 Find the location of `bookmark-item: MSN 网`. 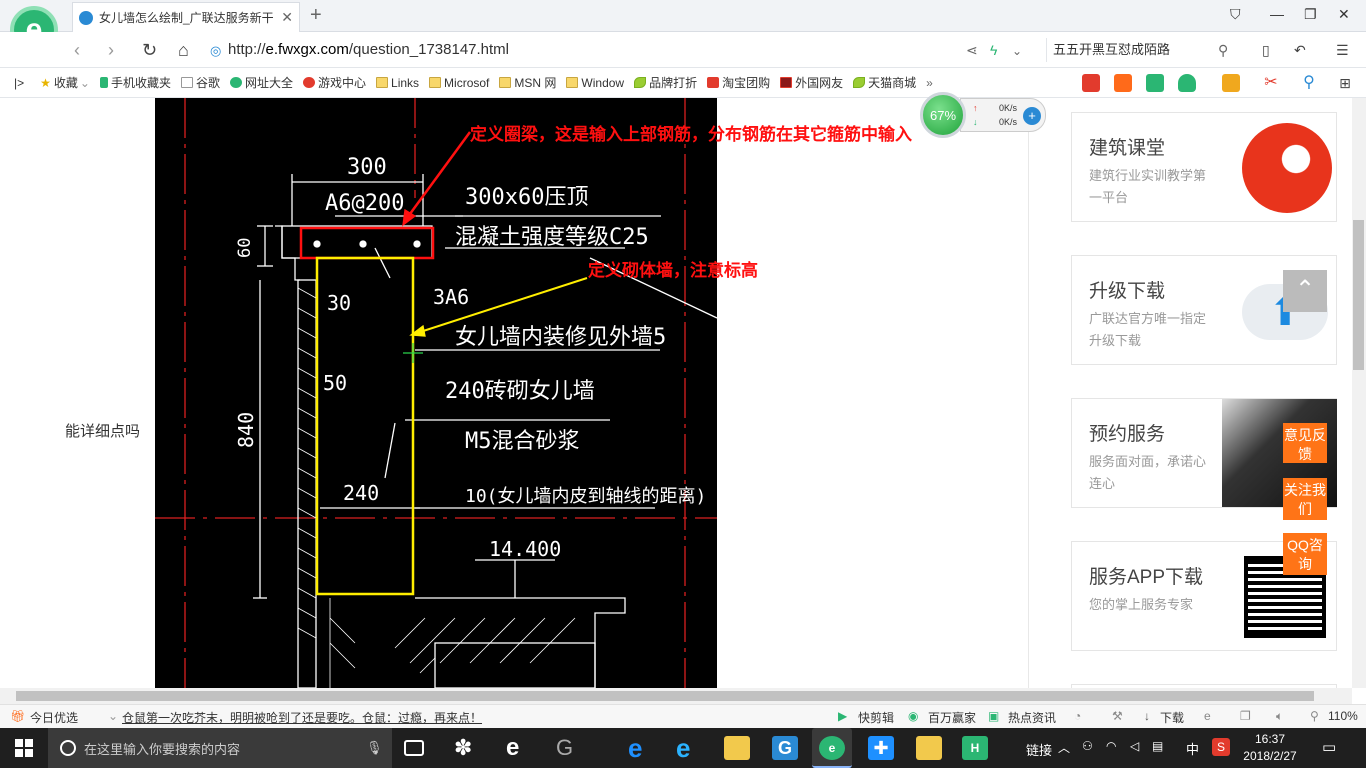

bookmark-item: MSN 网 is located at coordinates (527, 82).